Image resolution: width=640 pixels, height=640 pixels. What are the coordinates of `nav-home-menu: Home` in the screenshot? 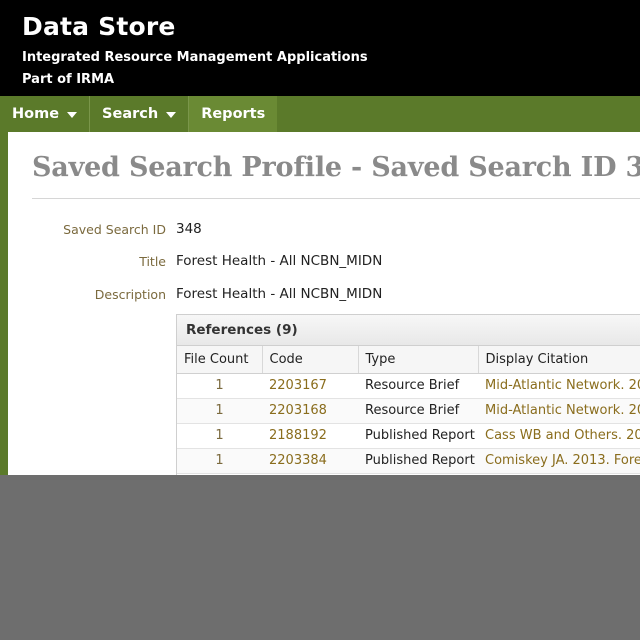 It's located at (45, 114).